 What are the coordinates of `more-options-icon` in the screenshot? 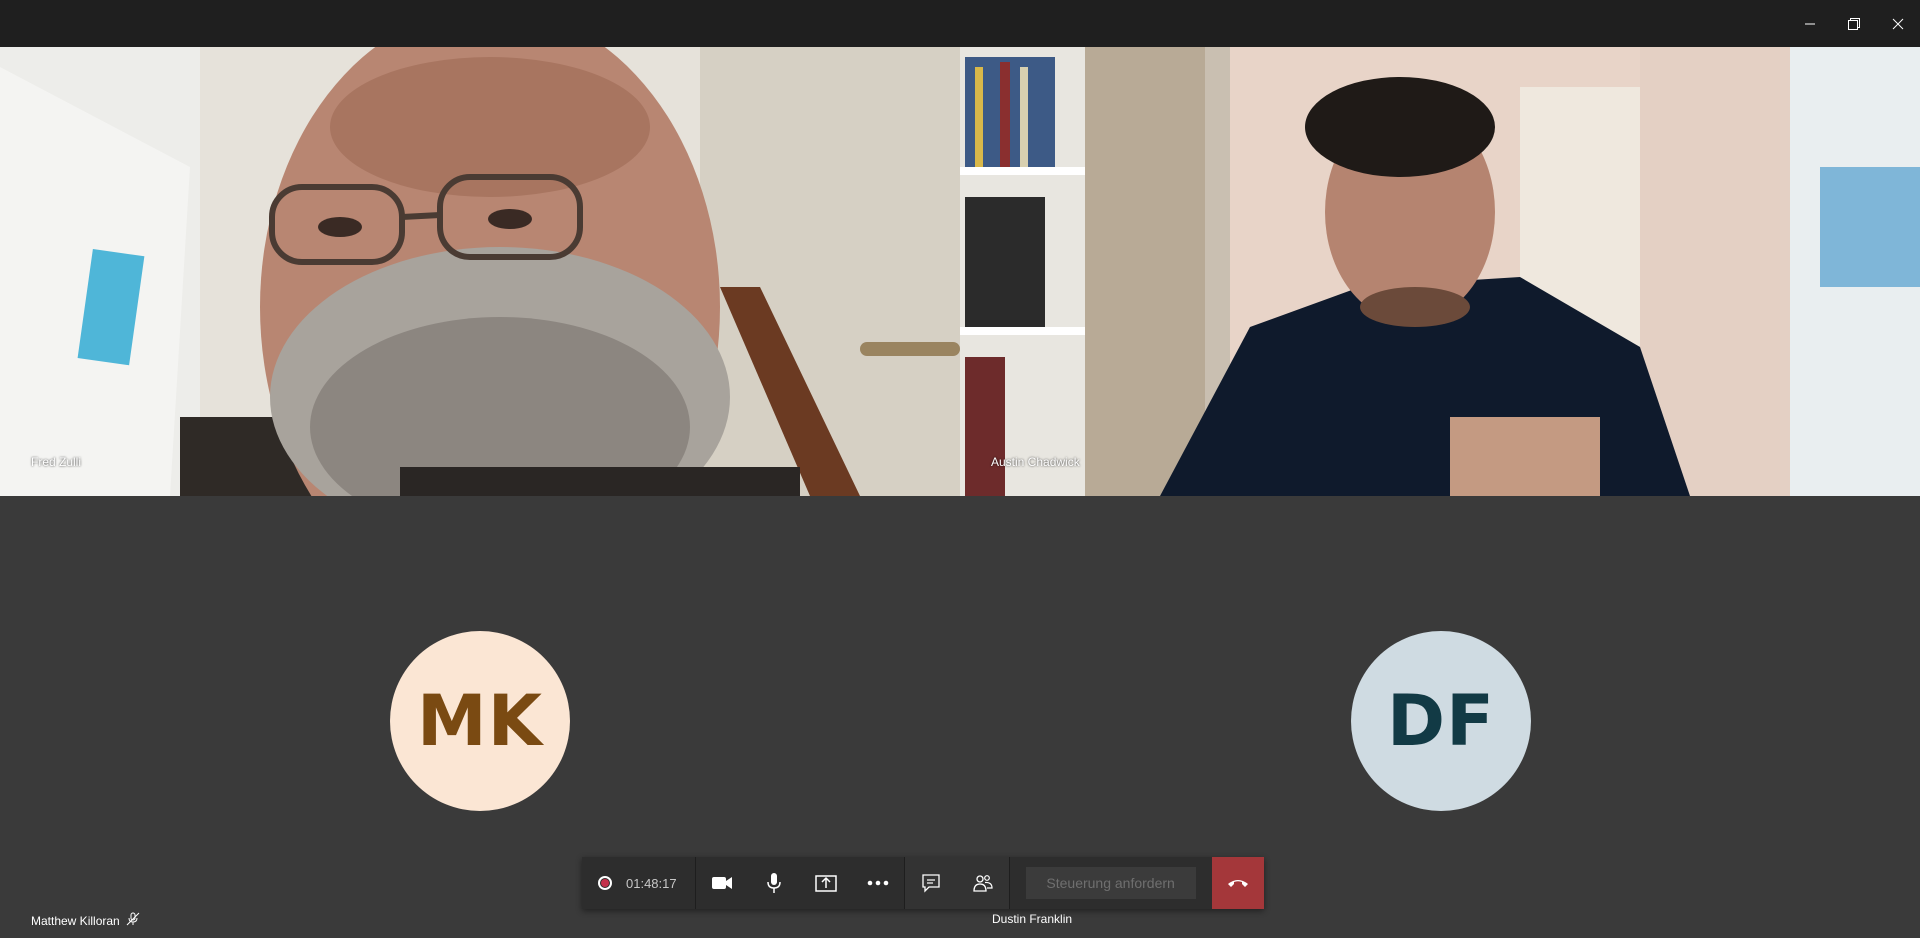 It's located at (877, 883).